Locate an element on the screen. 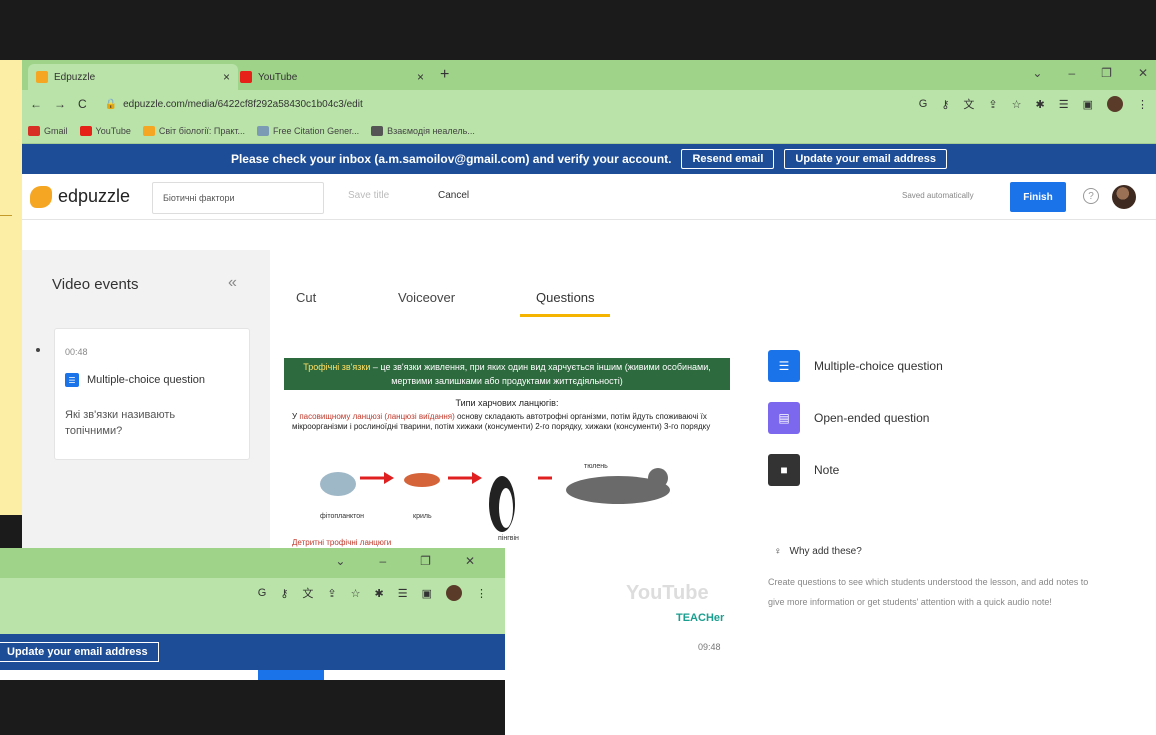 The width and height of the screenshot is (1156, 735). save-status: Saved automatically is located at coordinates (938, 195).